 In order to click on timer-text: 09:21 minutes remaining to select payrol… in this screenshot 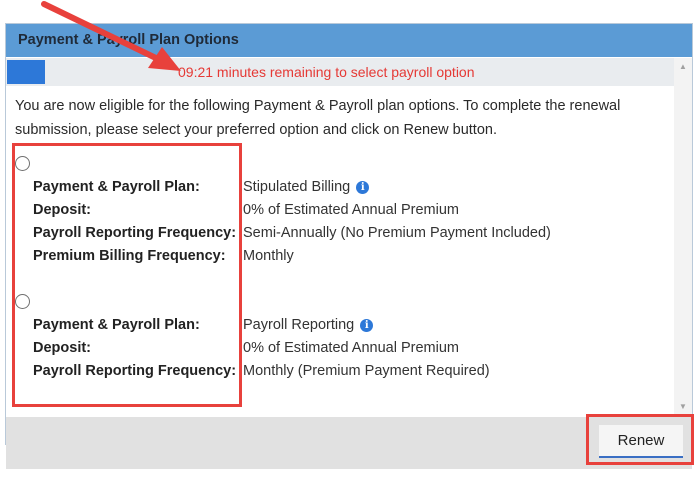, I will do `click(326, 72)`.